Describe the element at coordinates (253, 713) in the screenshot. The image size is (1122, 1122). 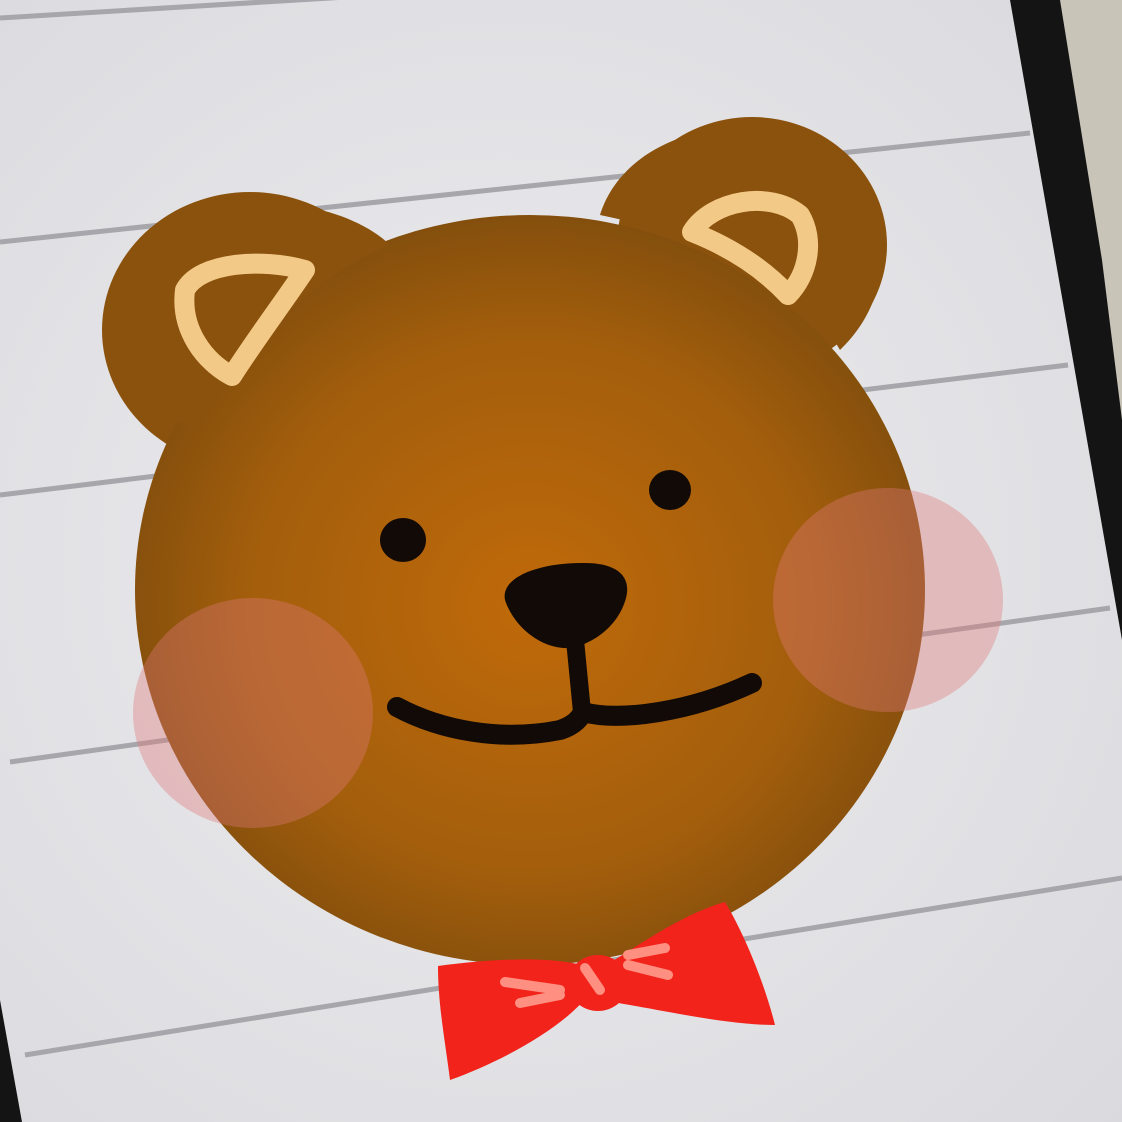
I see `left-cheek-blush` at that location.